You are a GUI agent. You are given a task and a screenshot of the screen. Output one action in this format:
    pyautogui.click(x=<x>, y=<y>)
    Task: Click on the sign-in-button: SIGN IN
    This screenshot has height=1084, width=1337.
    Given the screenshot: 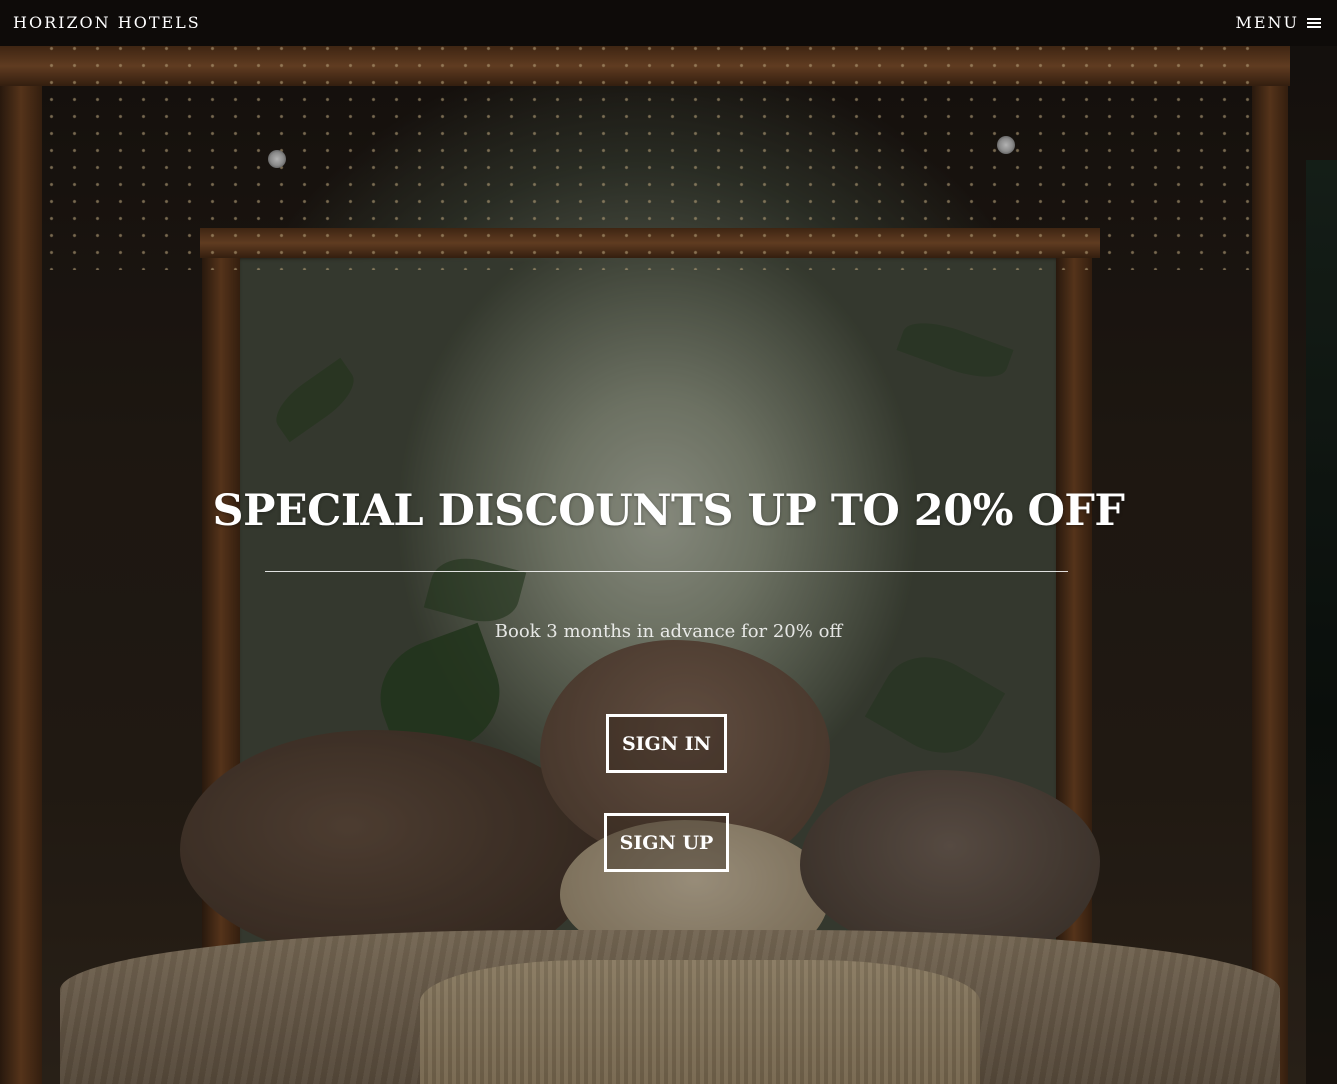 What is the action you would take?
    pyautogui.click(x=666, y=743)
    